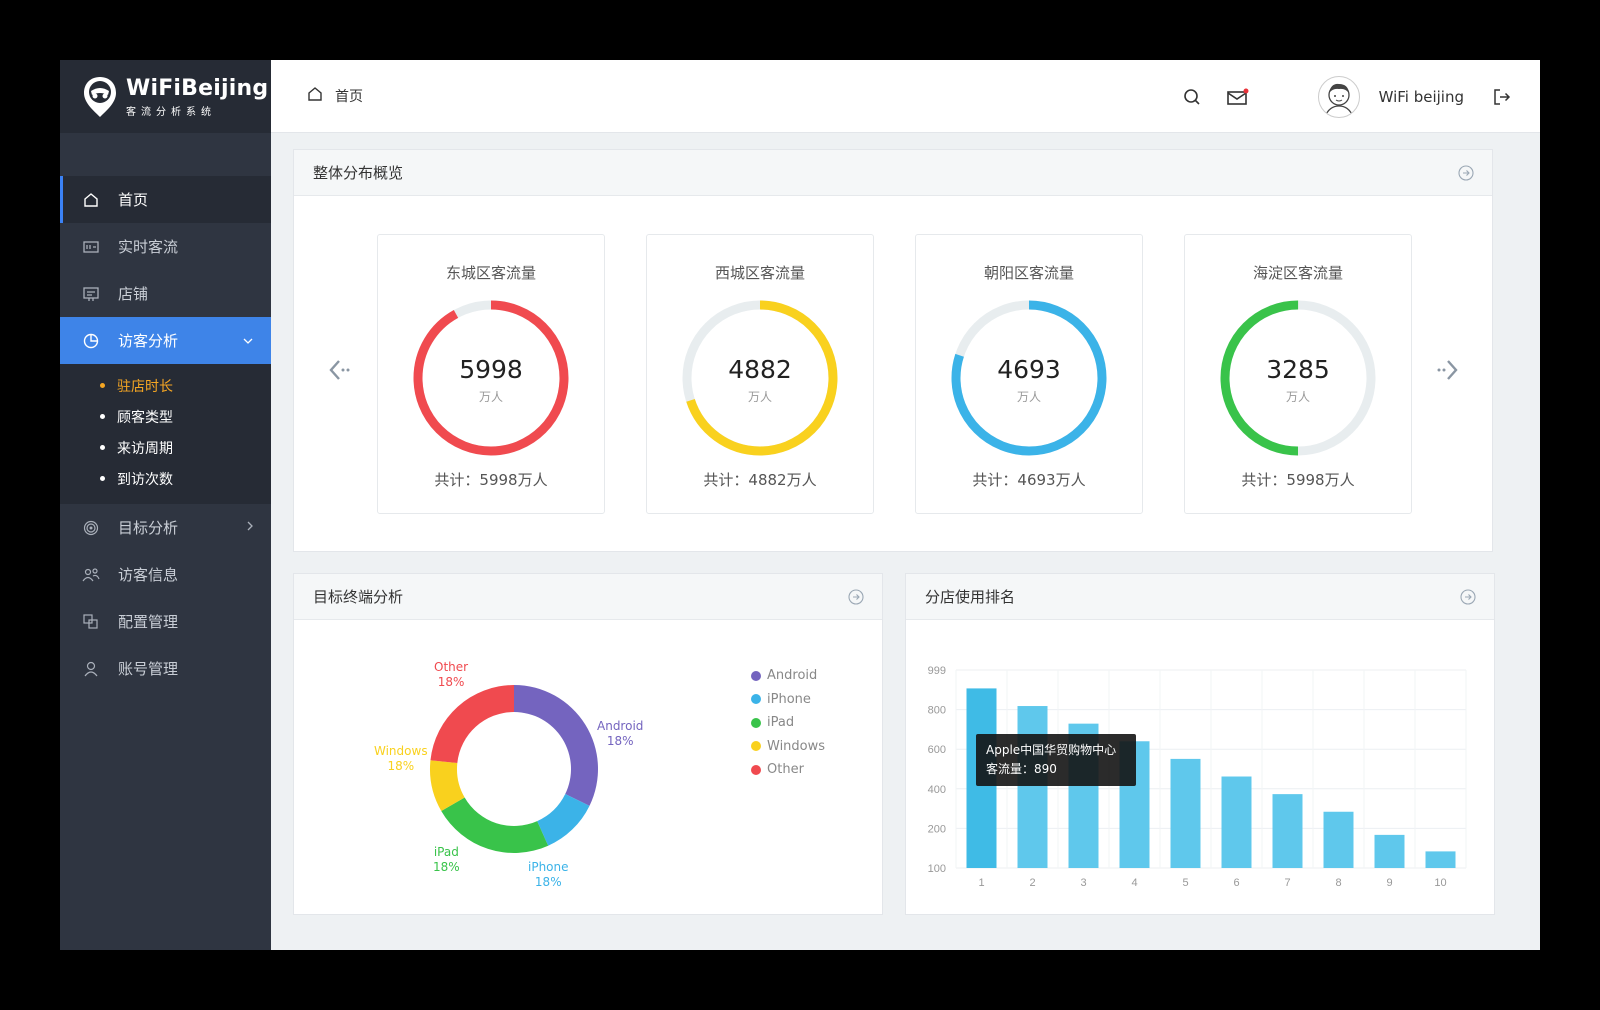 The image size is (1600, 1010). What do you see at coordinates (796, 746) in the screenshot?
I see `legend-label: Windows` at bounding box center [796, 746].